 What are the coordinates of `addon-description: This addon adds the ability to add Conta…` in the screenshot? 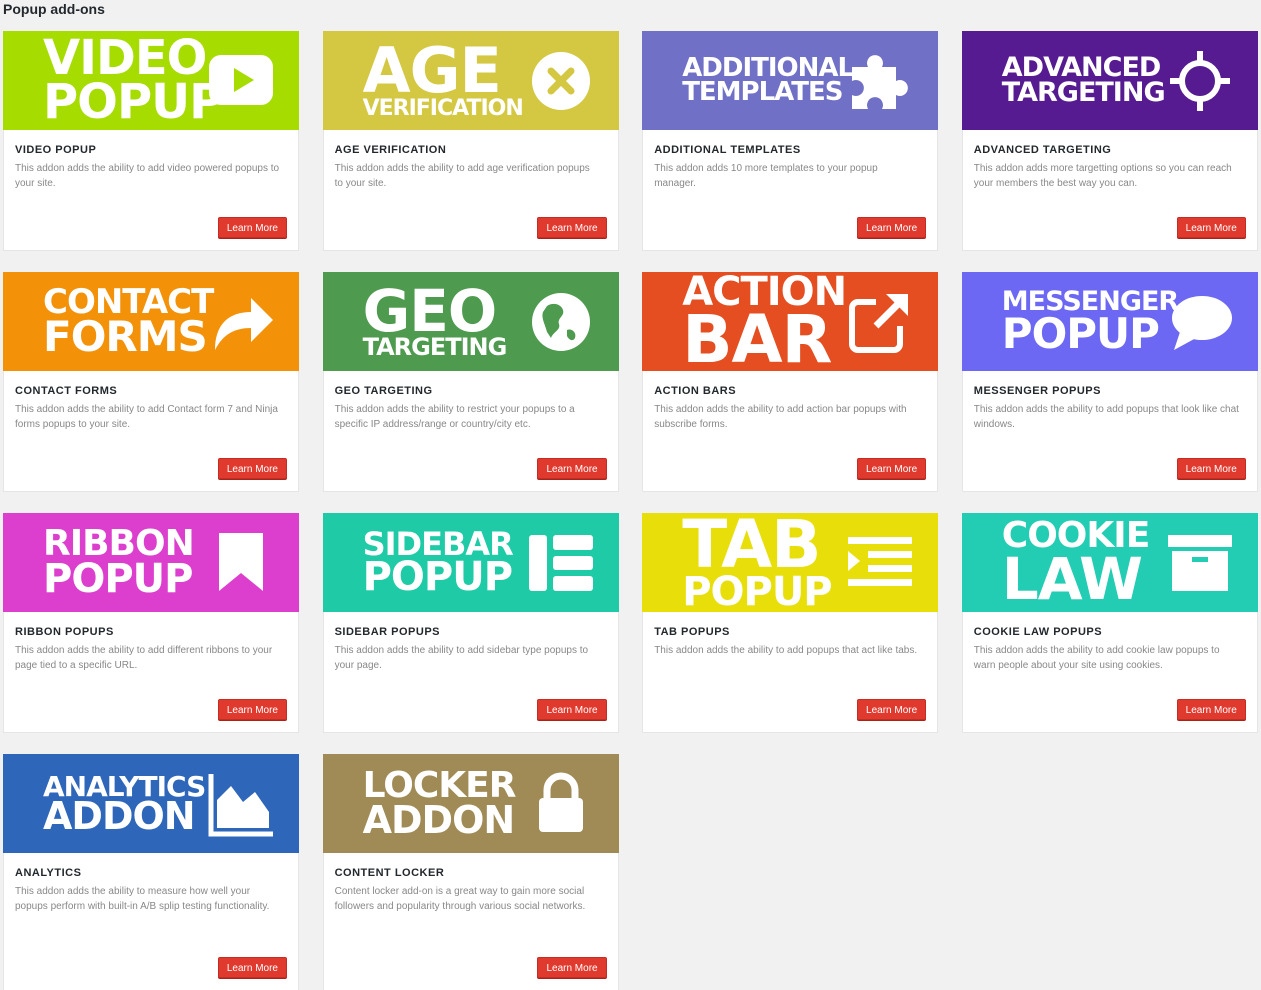 It's located at (146, 417).